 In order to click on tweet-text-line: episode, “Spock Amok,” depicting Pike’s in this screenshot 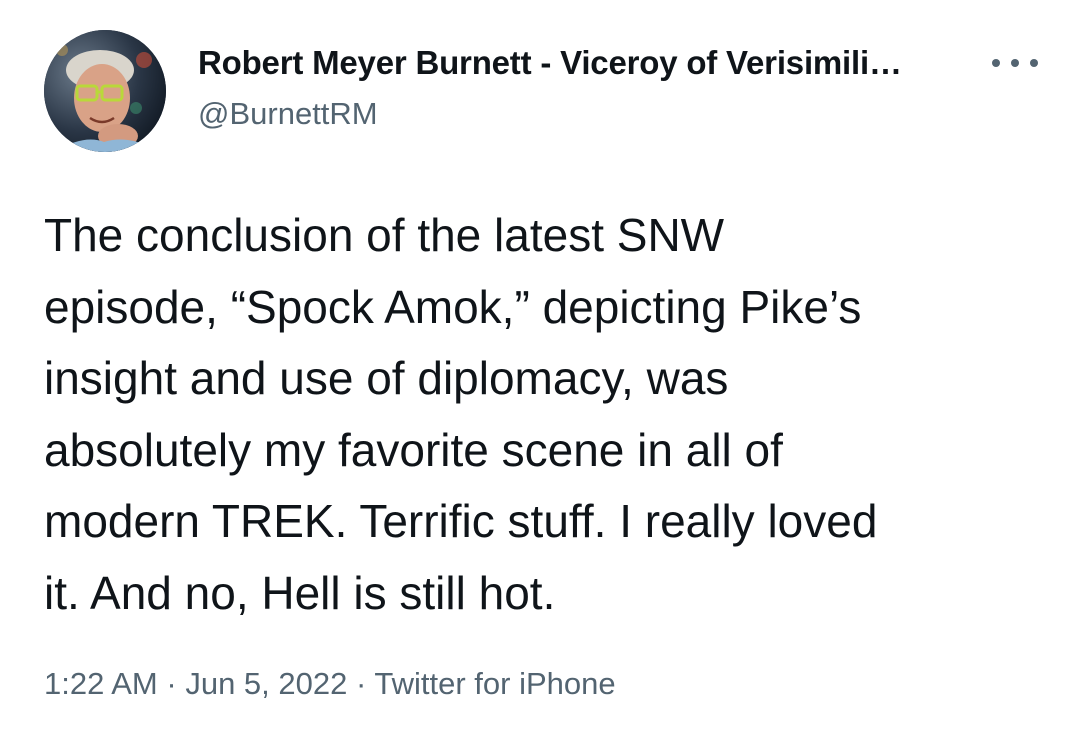, I will do `click(453, 306)`.